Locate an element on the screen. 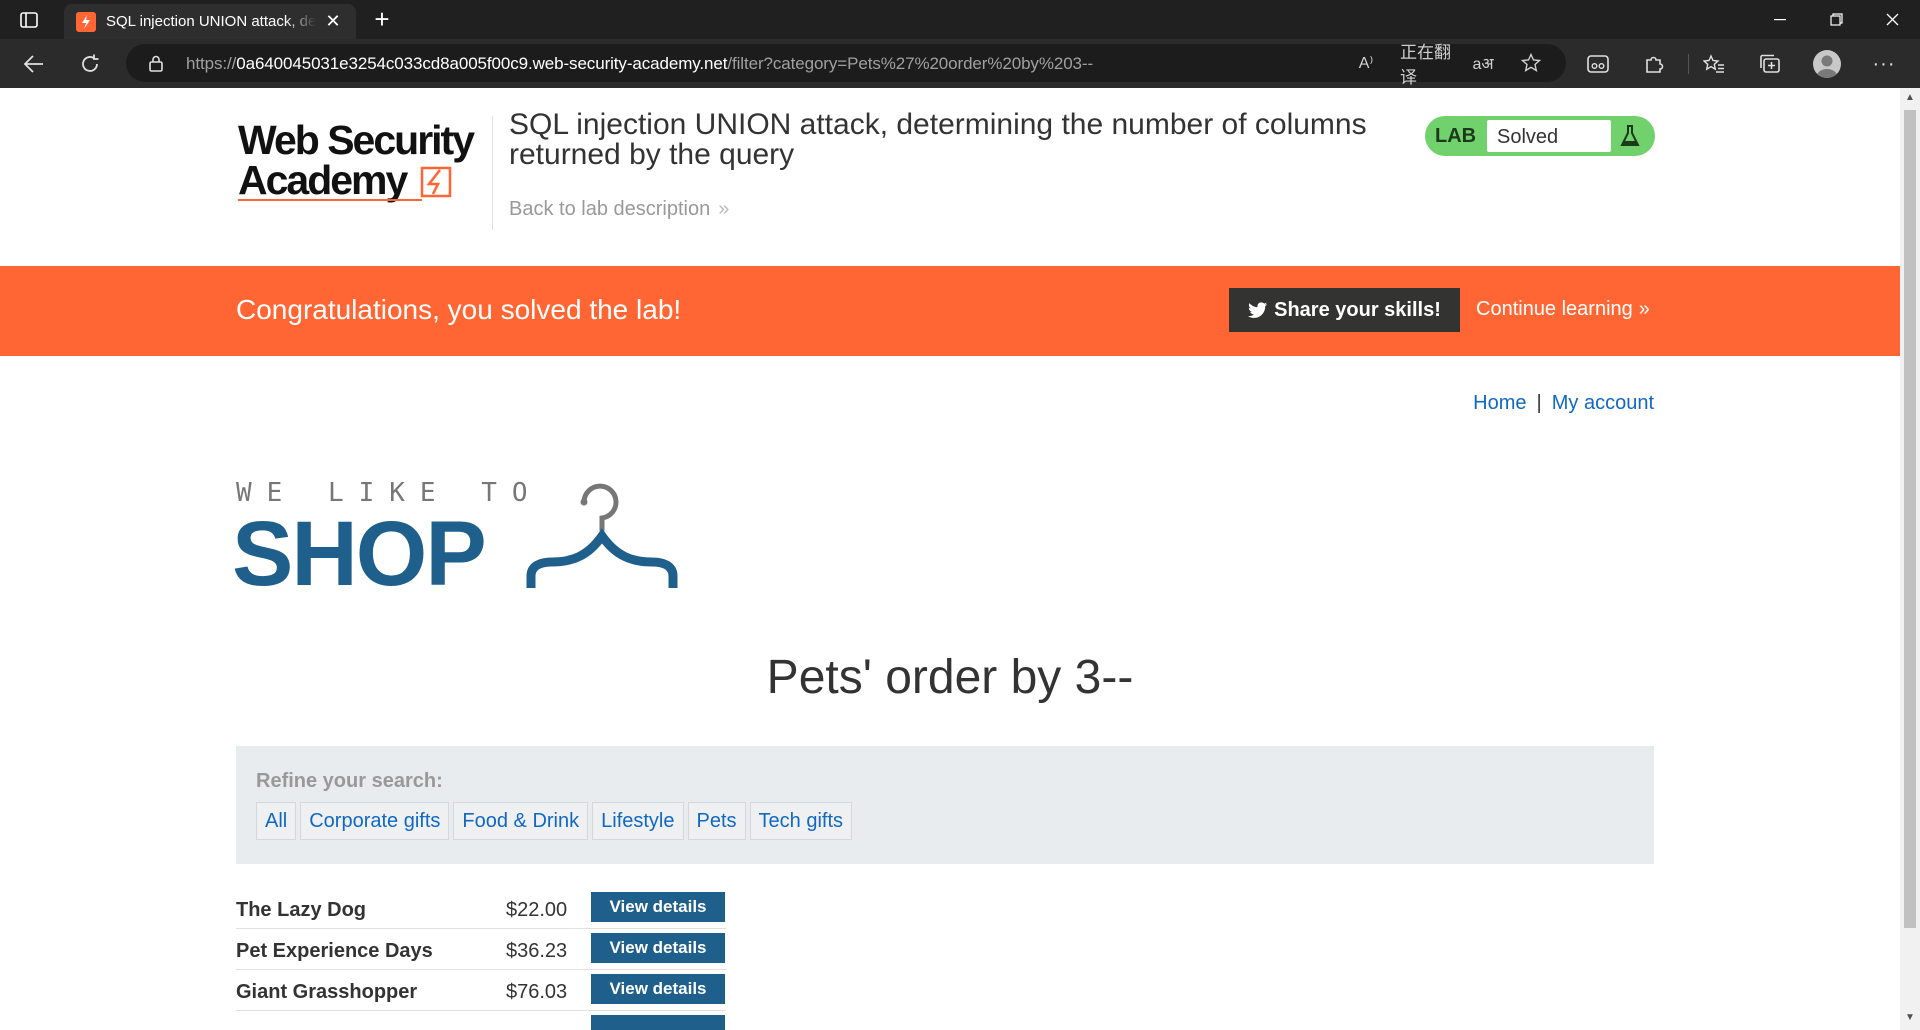 Image resolution: width=1920 pixels, height=1030 pixels. collections-icon is located at coordinates (1770, 64).